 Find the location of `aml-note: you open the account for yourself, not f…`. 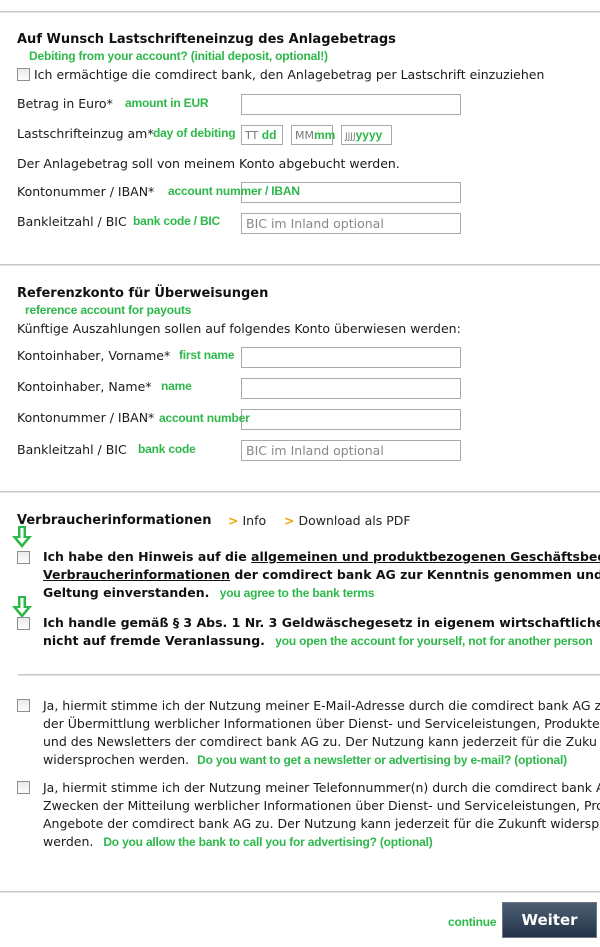

aml-note: you open the account for yourself, not f… is located at coordinates (434, 641).